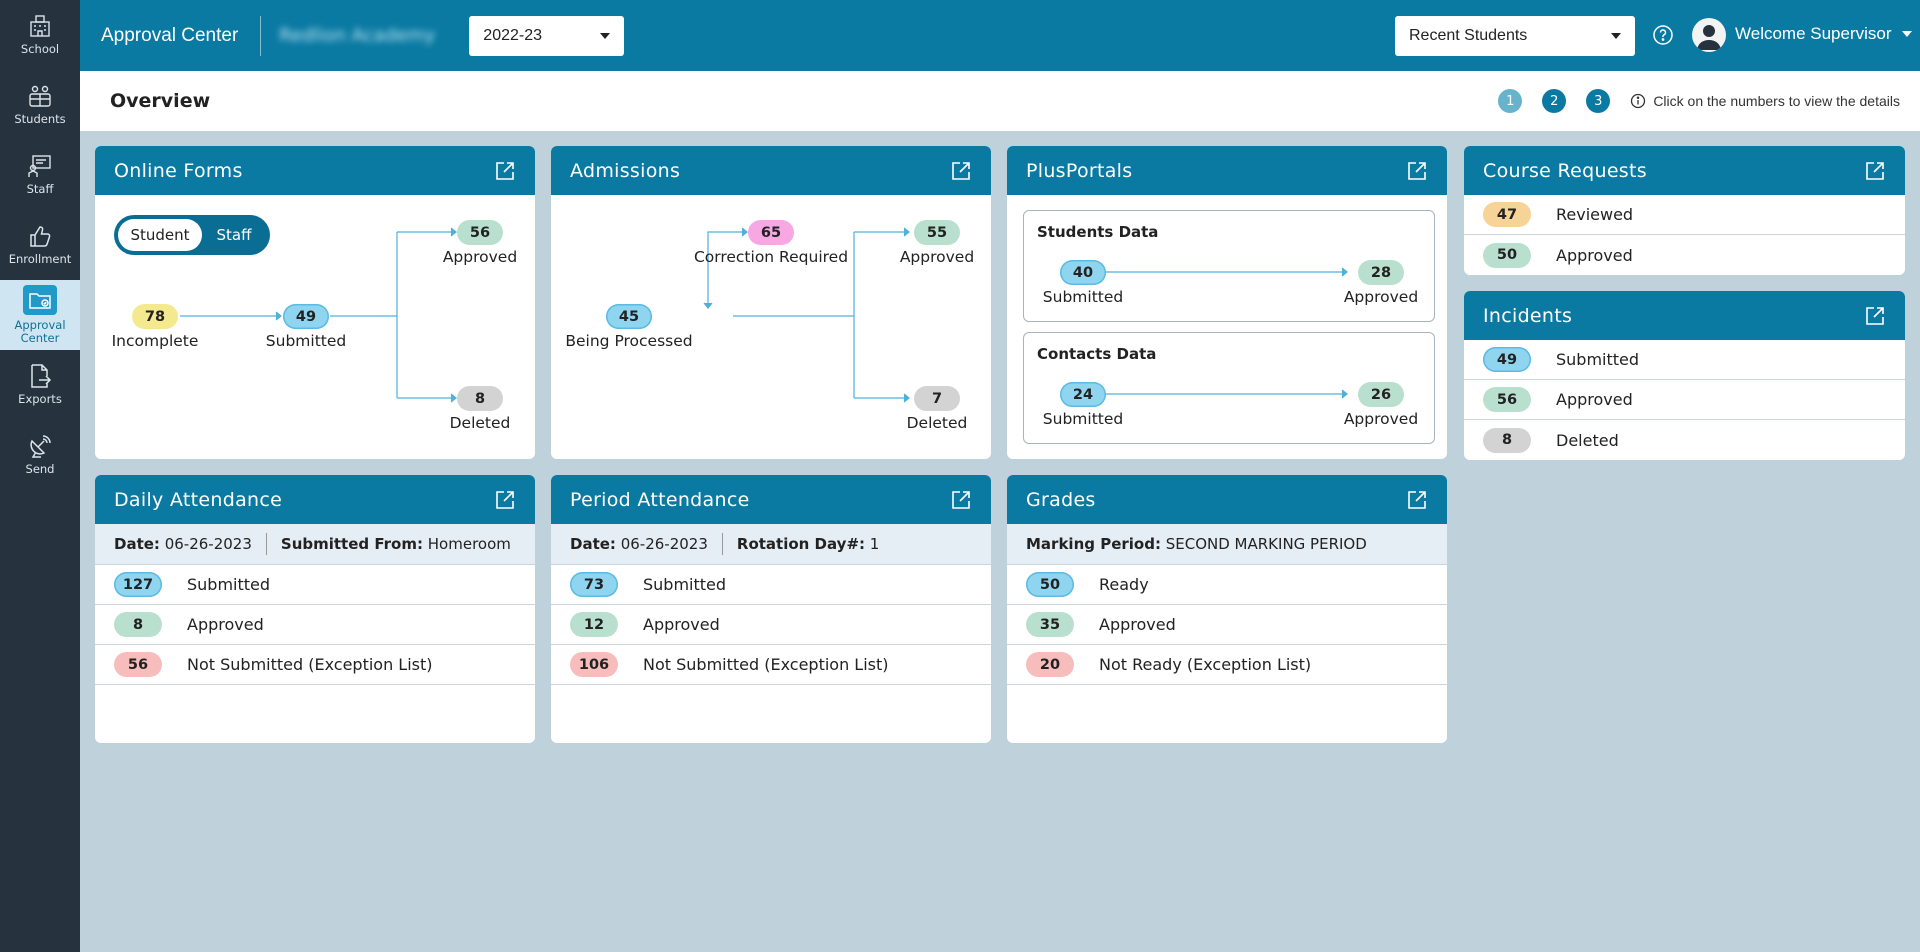 The image size is (1920, 952). I want to click on list-item: 50 Ready, so click(1227, 585).